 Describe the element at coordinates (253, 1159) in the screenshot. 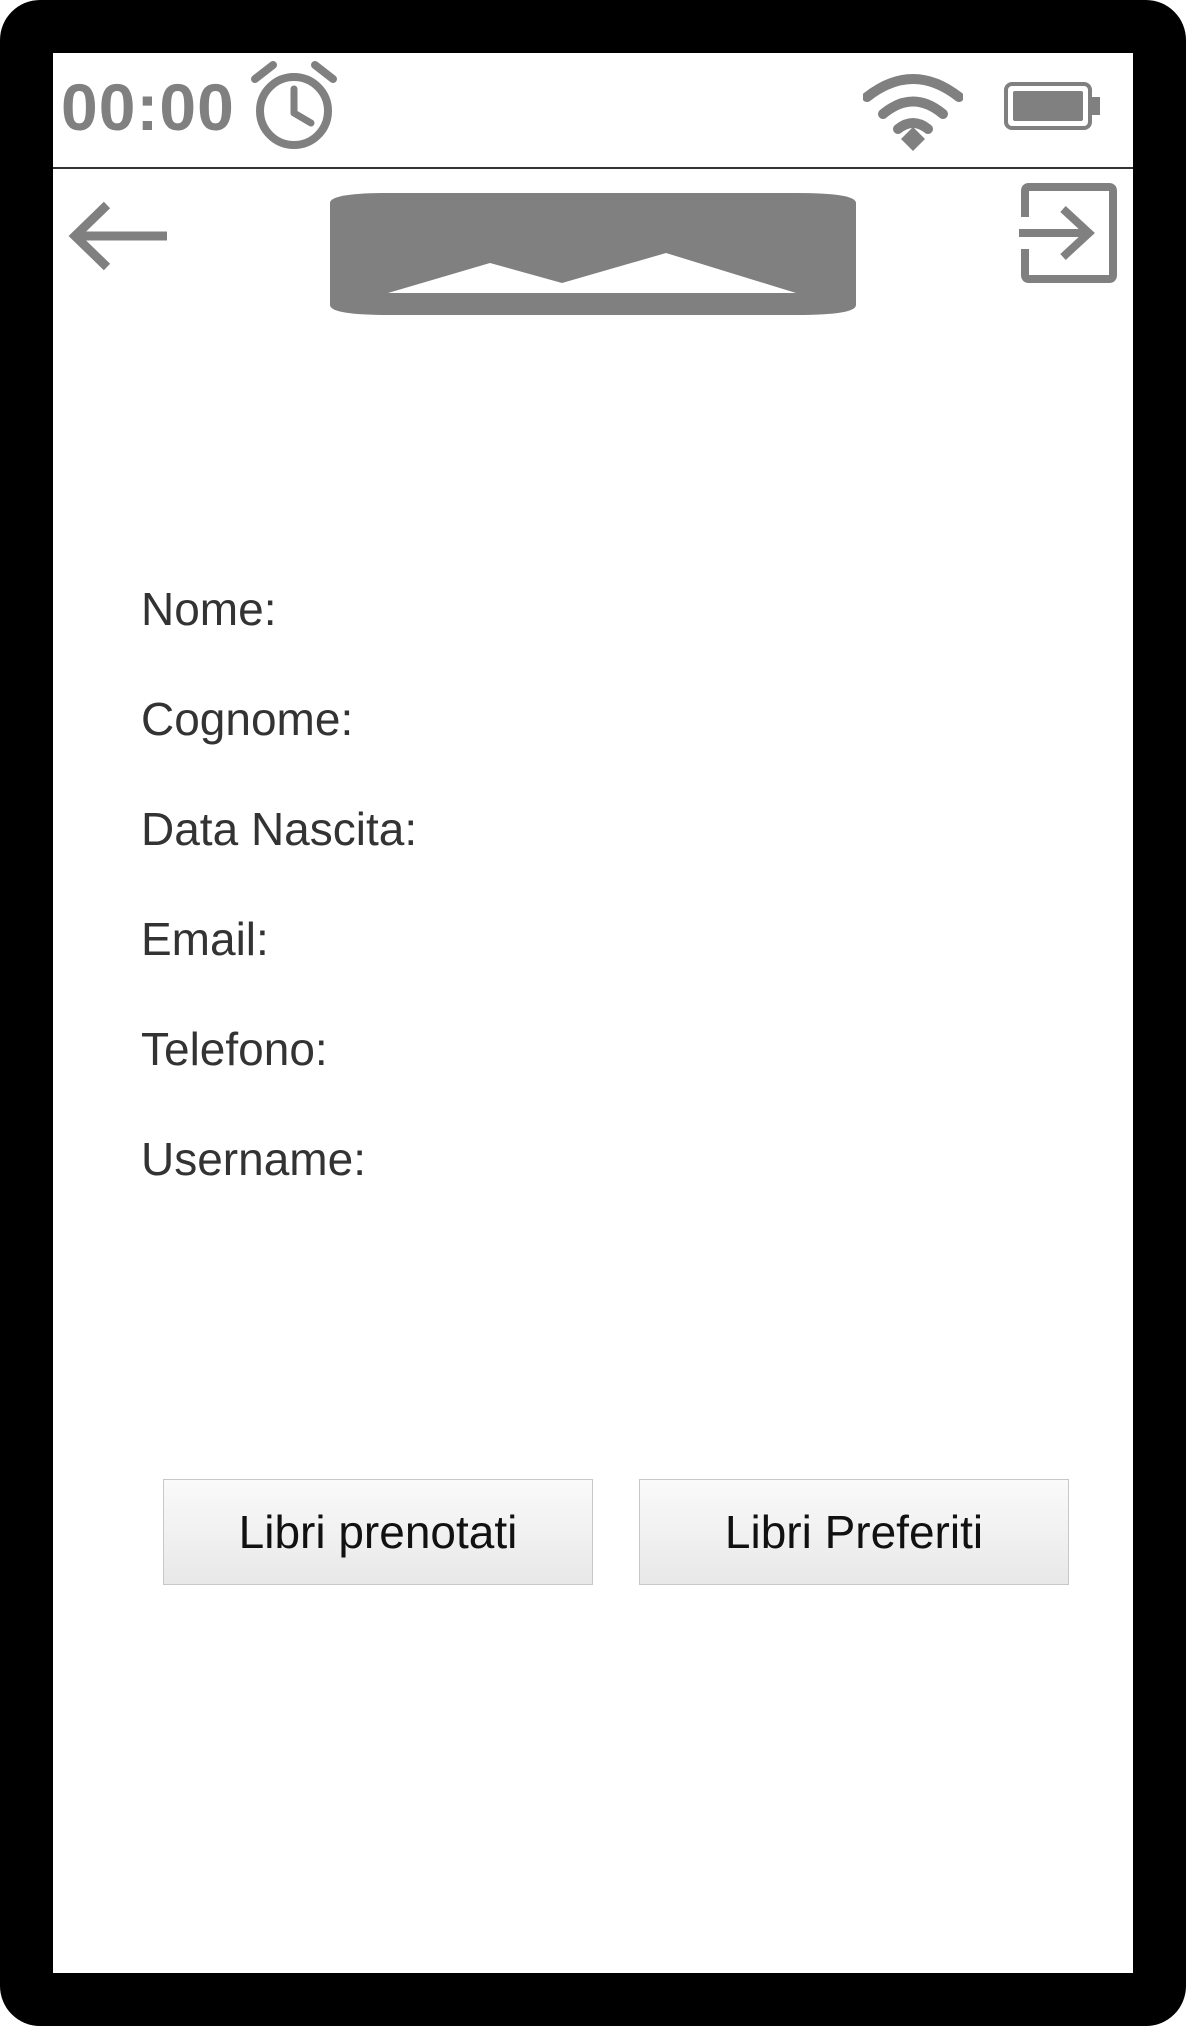

I see `field-label-username: Username:` at that location.